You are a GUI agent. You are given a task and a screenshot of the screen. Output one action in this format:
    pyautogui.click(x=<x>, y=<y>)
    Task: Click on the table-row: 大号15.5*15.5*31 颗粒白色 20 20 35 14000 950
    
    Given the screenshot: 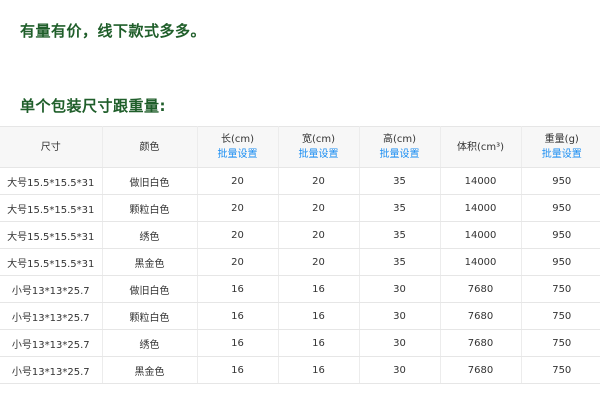 What is the action you would take?
    pyautogui.click(x=300, y=208)
    